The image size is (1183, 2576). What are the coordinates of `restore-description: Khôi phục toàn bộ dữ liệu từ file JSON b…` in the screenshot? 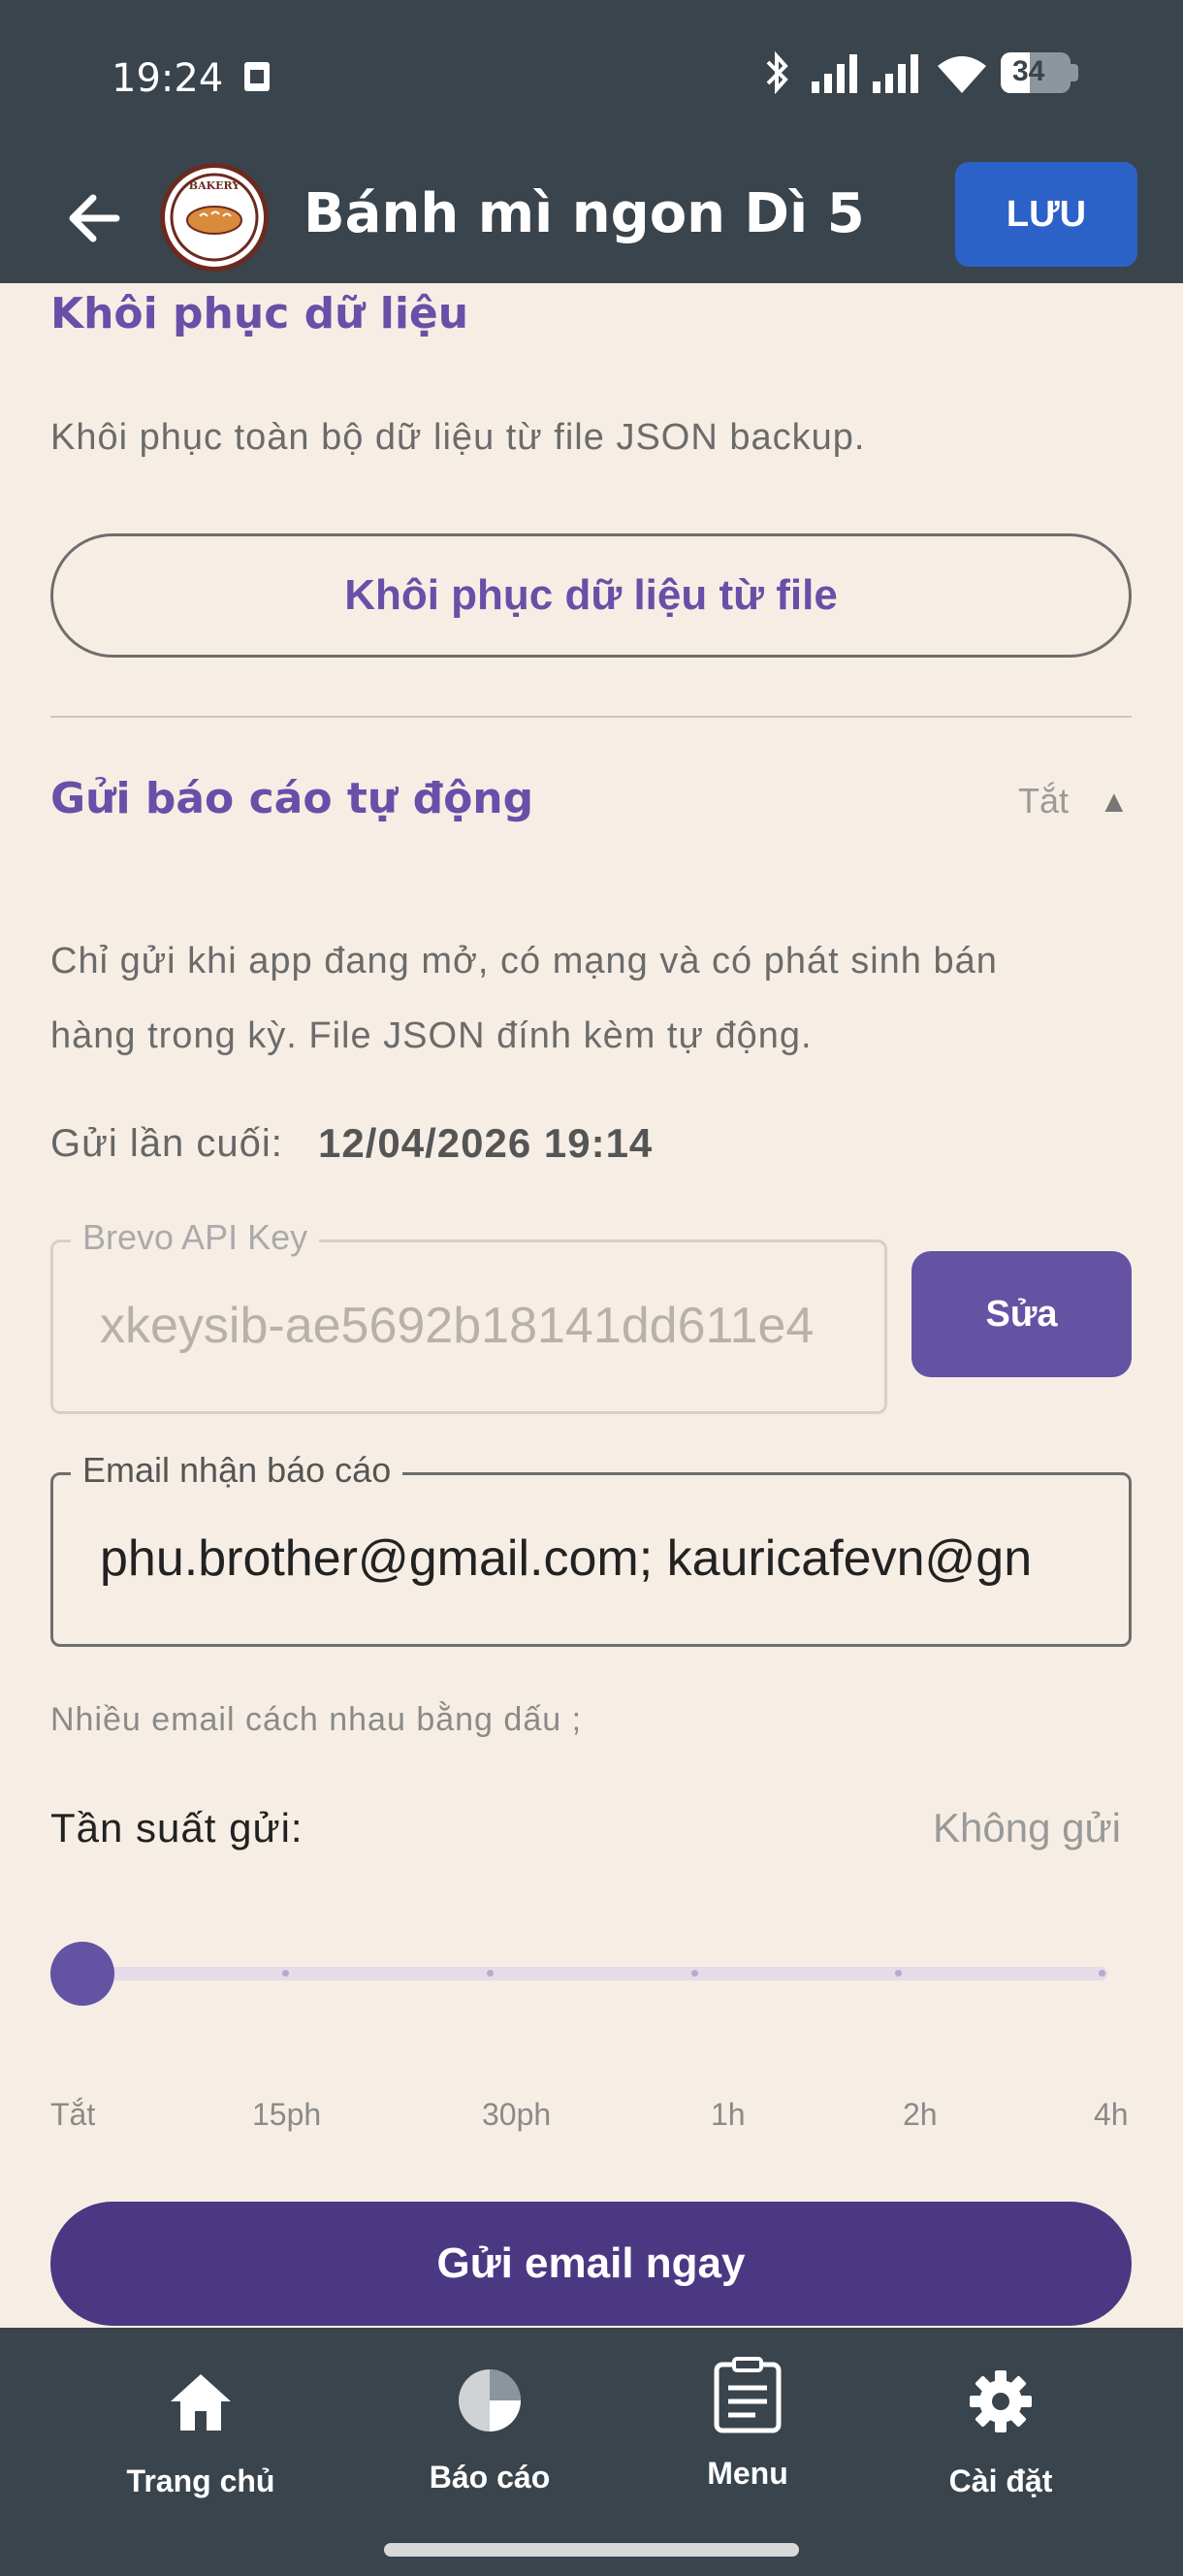 It's located at (458, 437).